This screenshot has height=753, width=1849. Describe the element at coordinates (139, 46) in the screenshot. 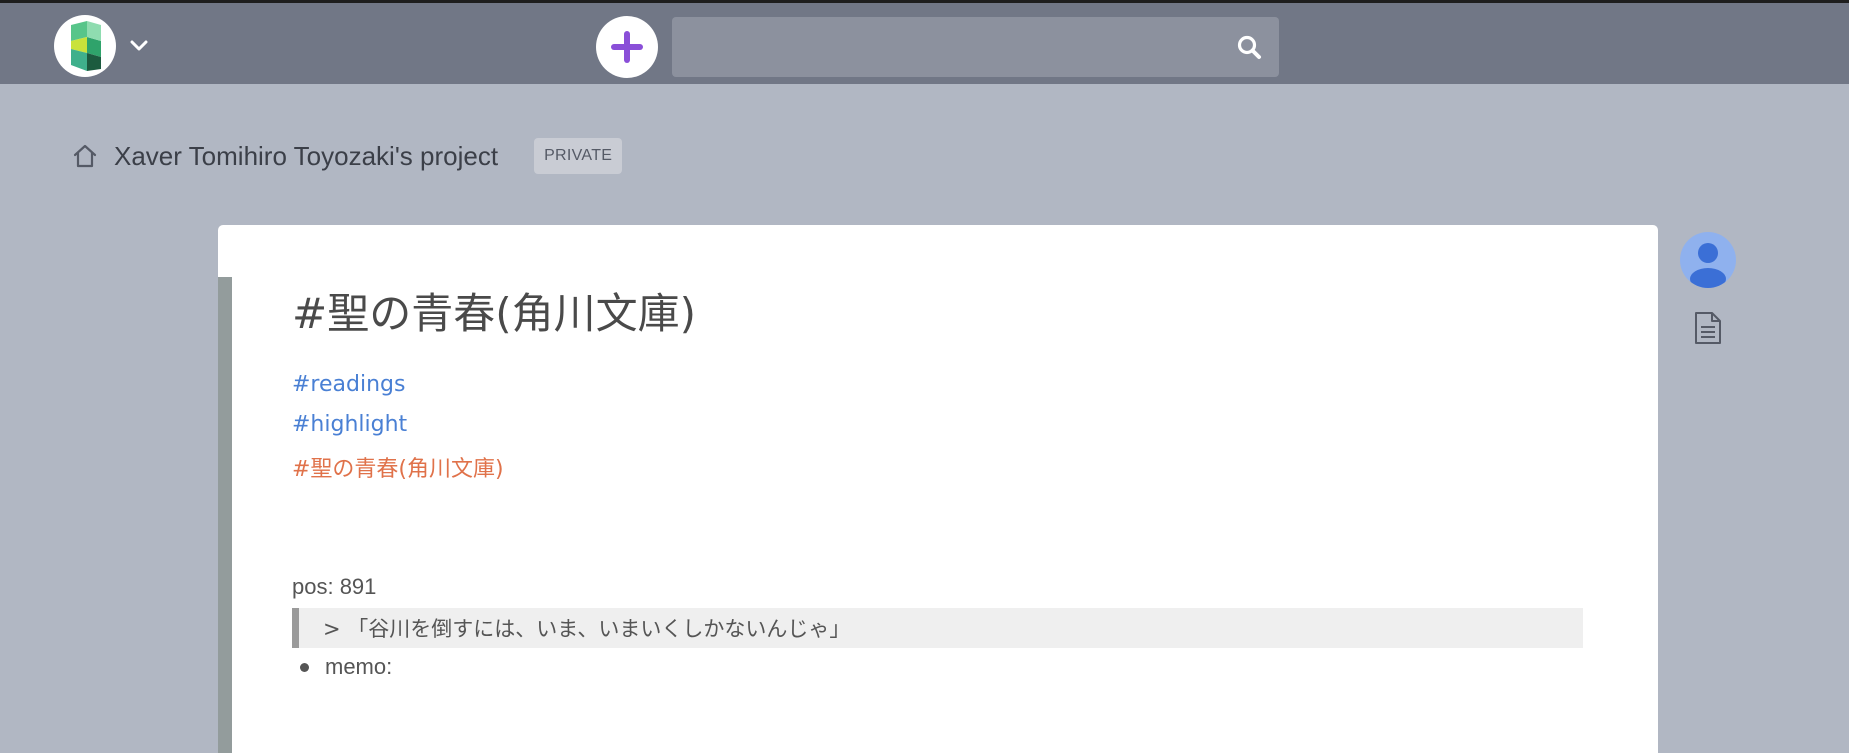

I see `chevron-down-icon` at that location.